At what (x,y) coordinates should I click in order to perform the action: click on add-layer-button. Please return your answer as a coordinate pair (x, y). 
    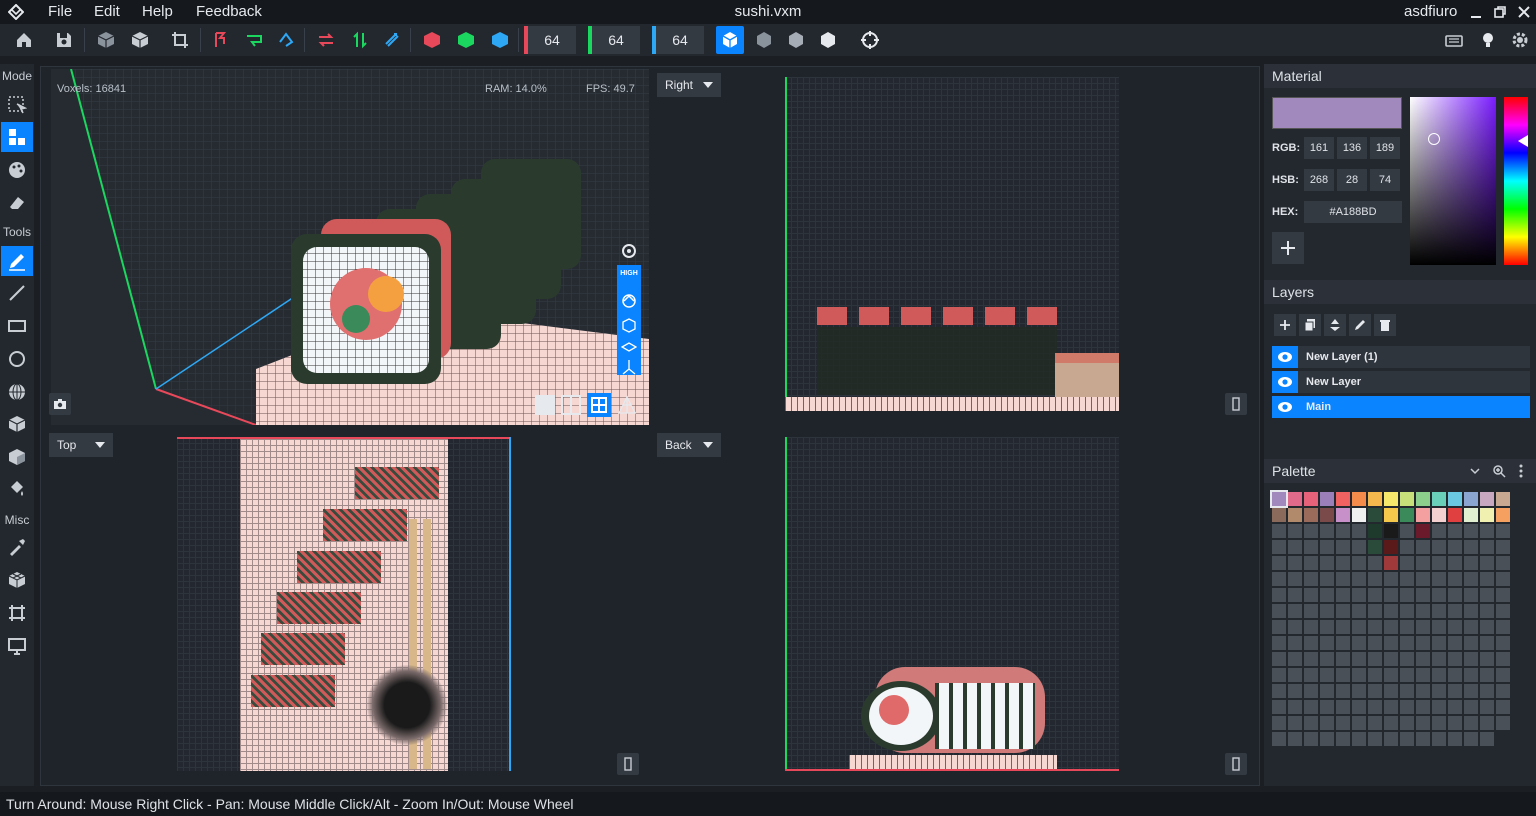
    Looking at the image, I should click on (1285, 325).